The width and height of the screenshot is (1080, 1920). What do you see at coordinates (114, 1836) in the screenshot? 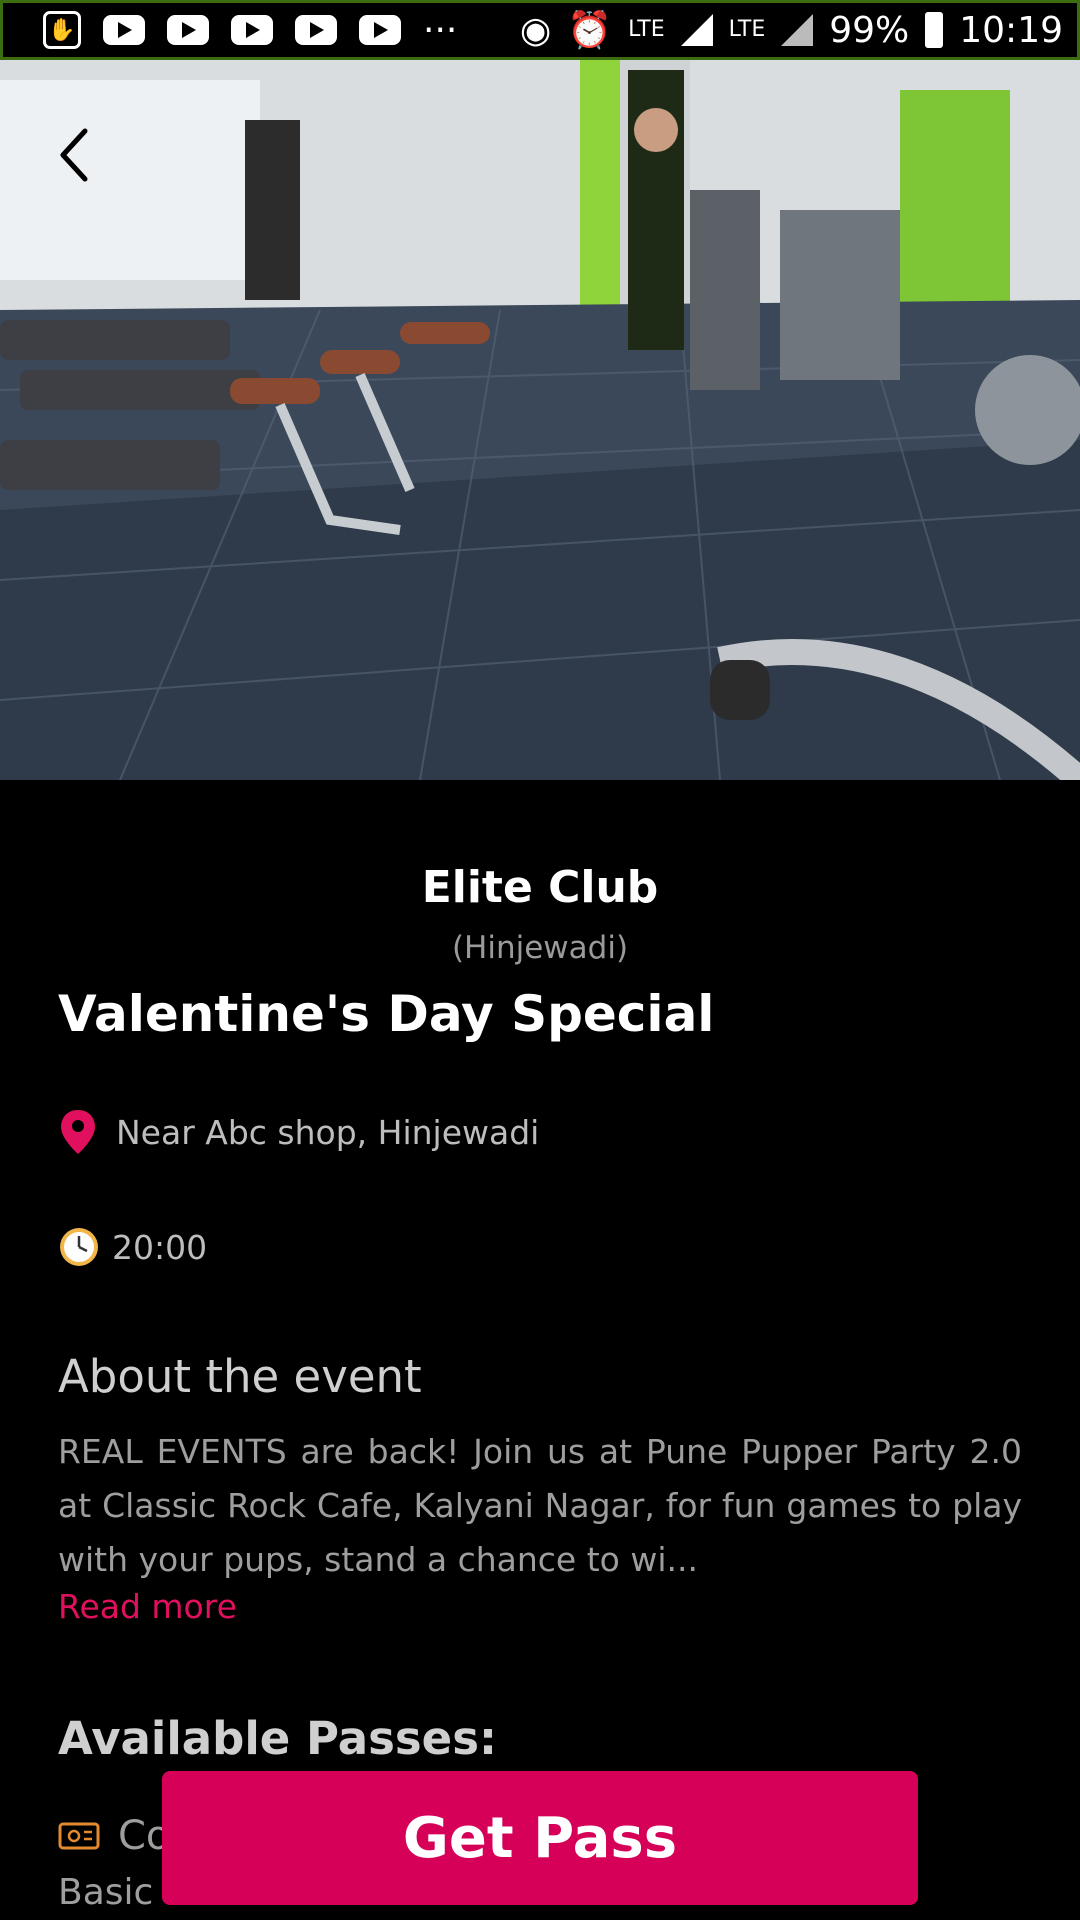
I see `pass-category-row: Co` at bounding box center [114, 1836].